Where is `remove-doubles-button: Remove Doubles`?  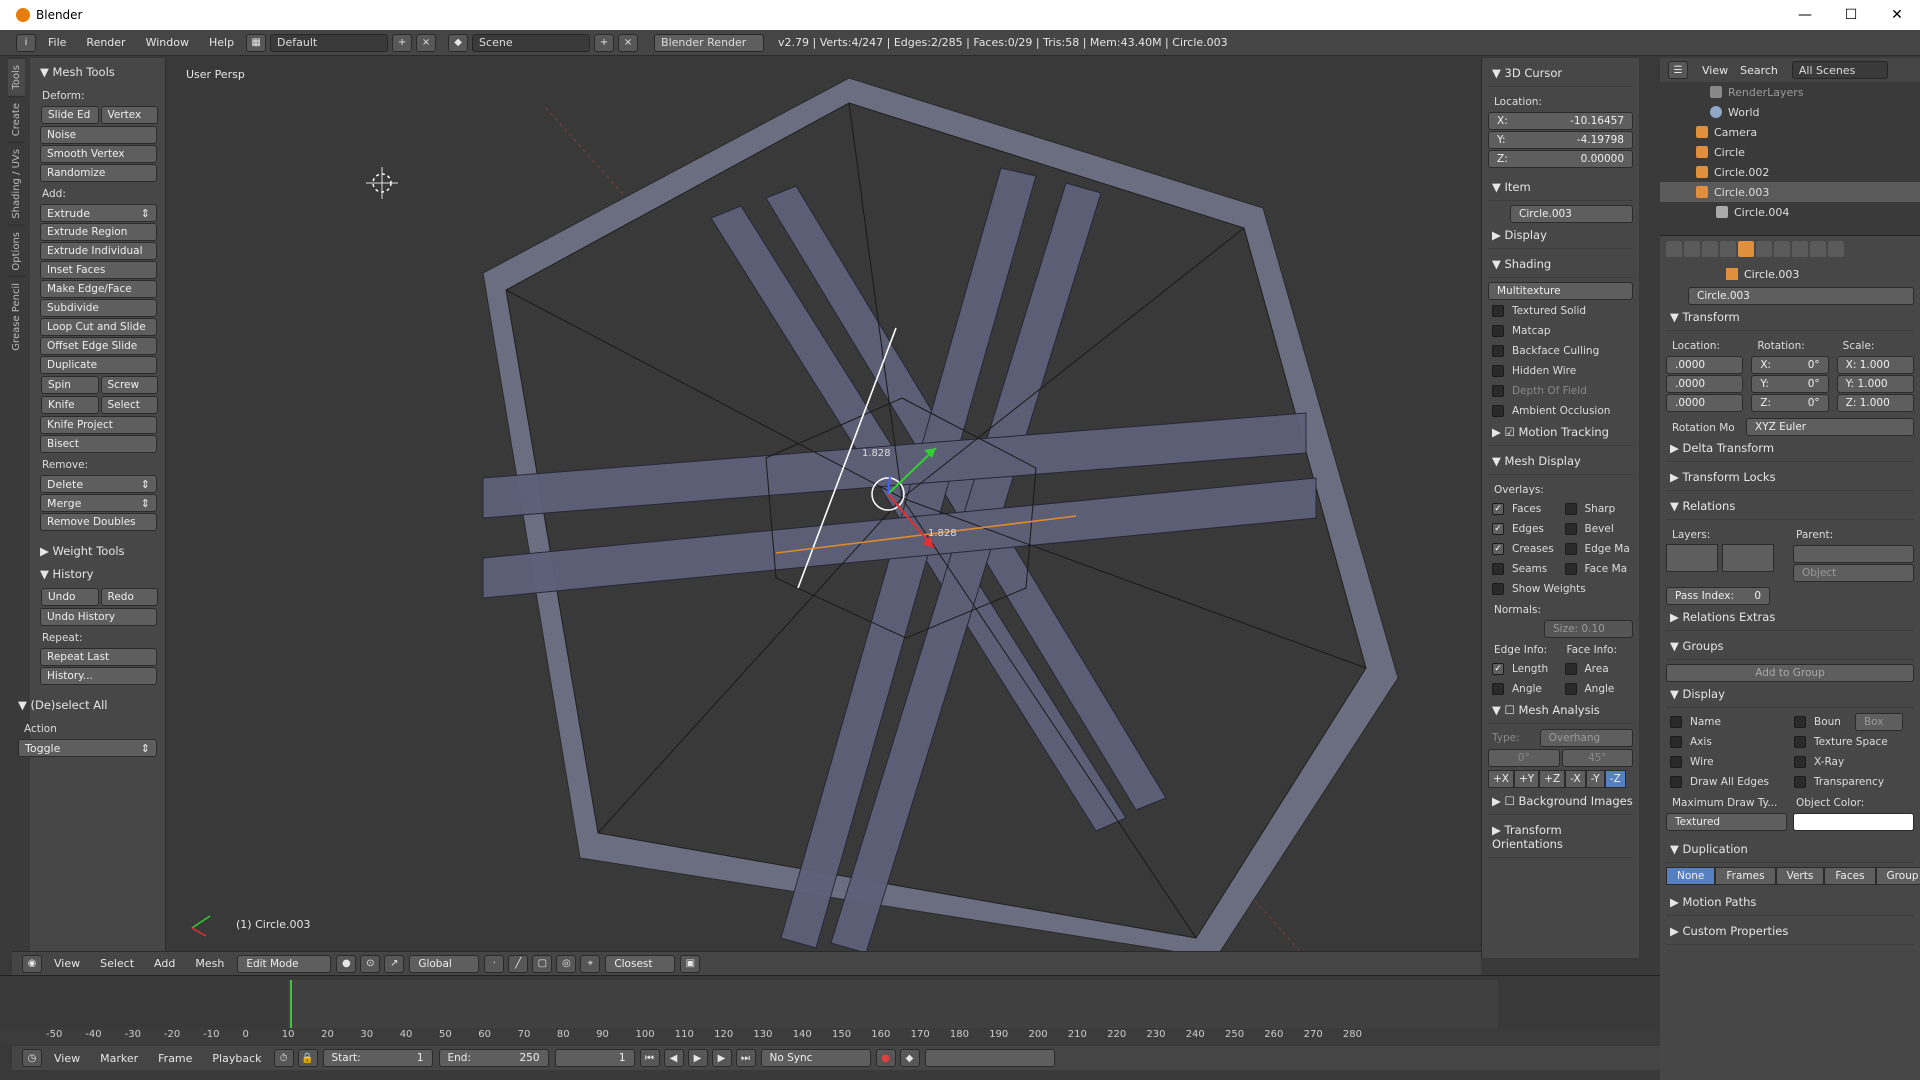
remove-doubles-button: Remove Doubles is located at coordinates (98, 522).